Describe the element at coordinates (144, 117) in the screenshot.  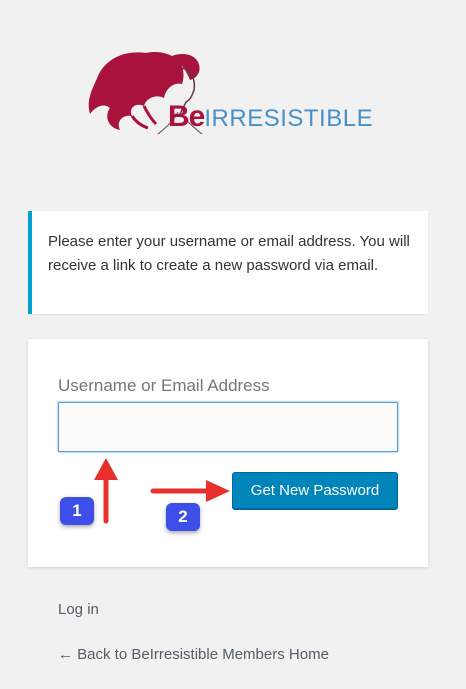
I see `logo-hair-strands` at that location.